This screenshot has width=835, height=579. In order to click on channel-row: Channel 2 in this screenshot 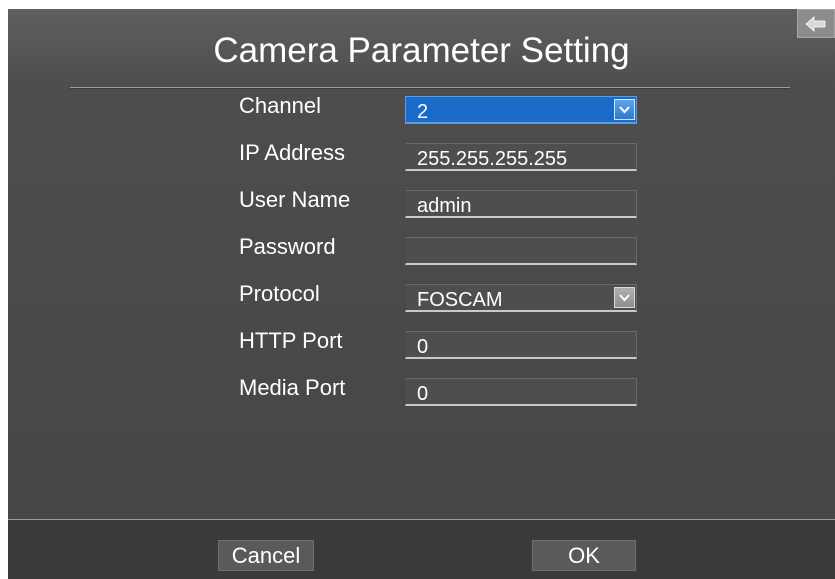, I will do `click(421, 107)`.